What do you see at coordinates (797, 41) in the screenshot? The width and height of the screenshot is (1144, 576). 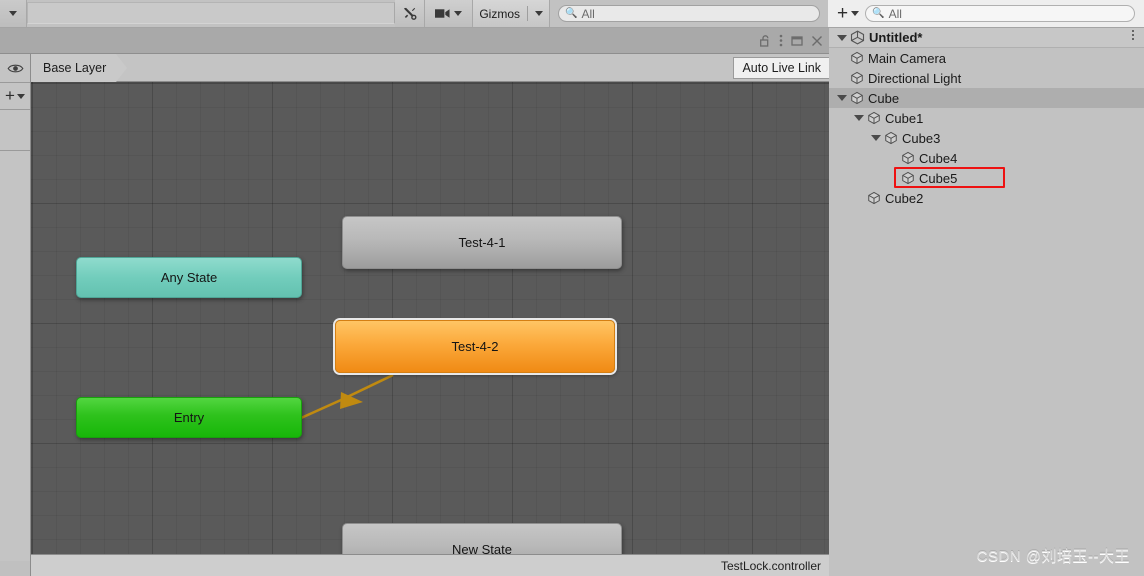 I see `maximize-icon` at bounding box center [797, 41].